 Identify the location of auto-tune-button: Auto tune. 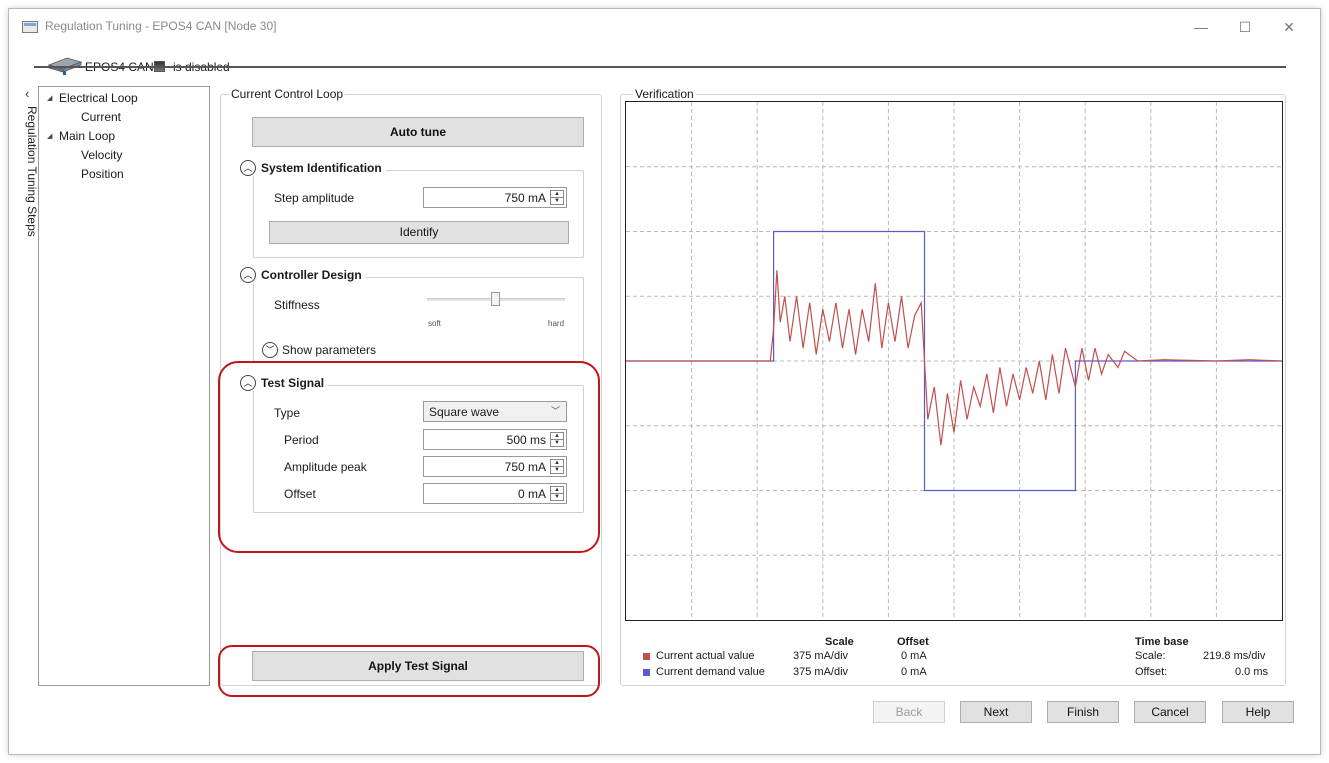
(418, 132).